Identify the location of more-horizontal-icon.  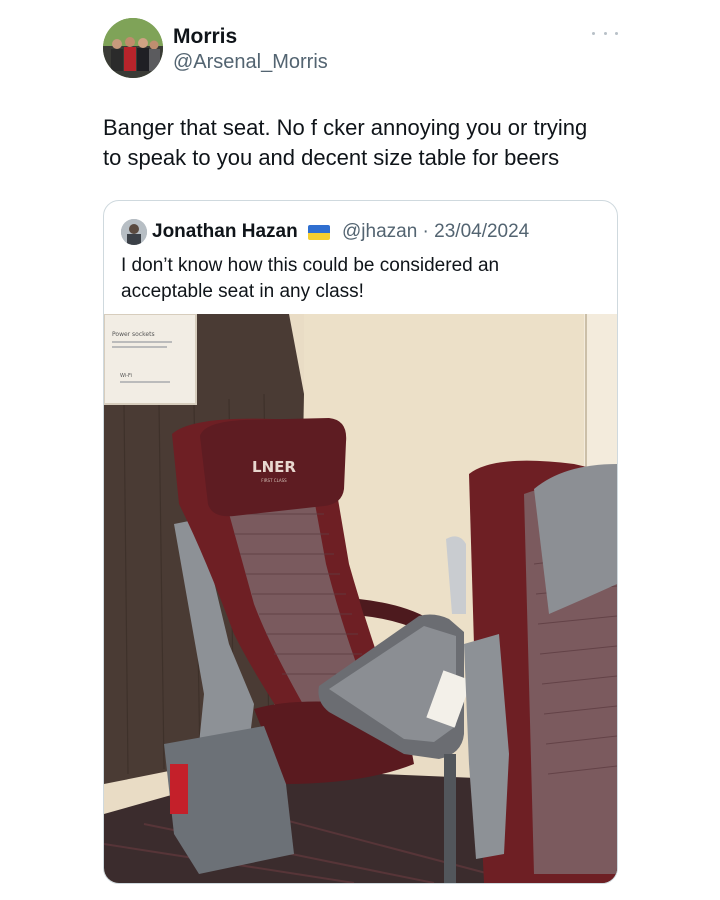
(605, 33).